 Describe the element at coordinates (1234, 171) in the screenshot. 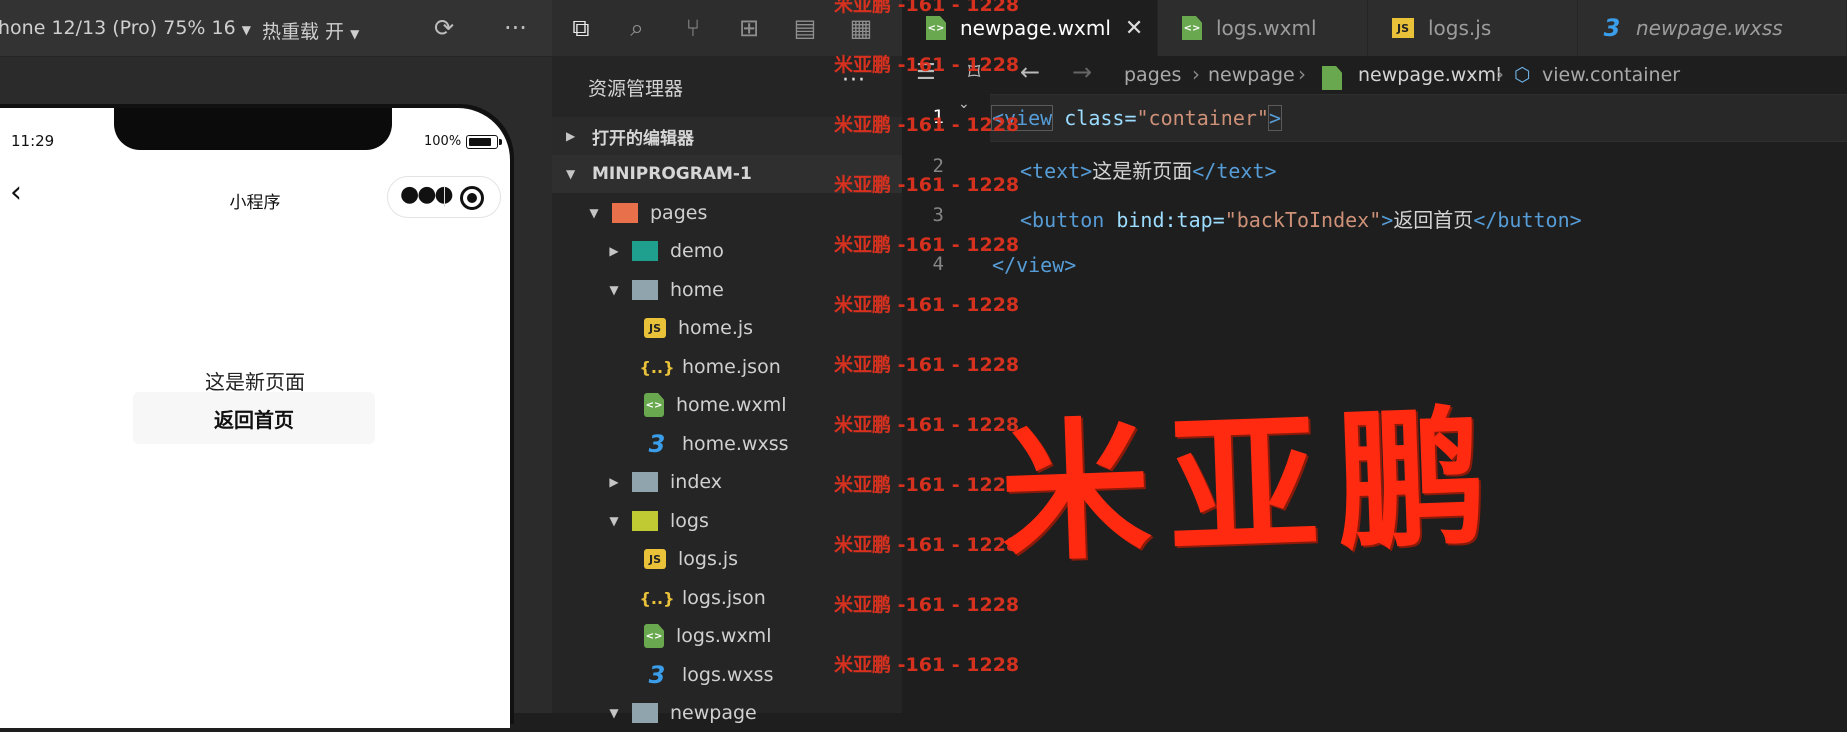

I see `code-token: </text>` at that location.